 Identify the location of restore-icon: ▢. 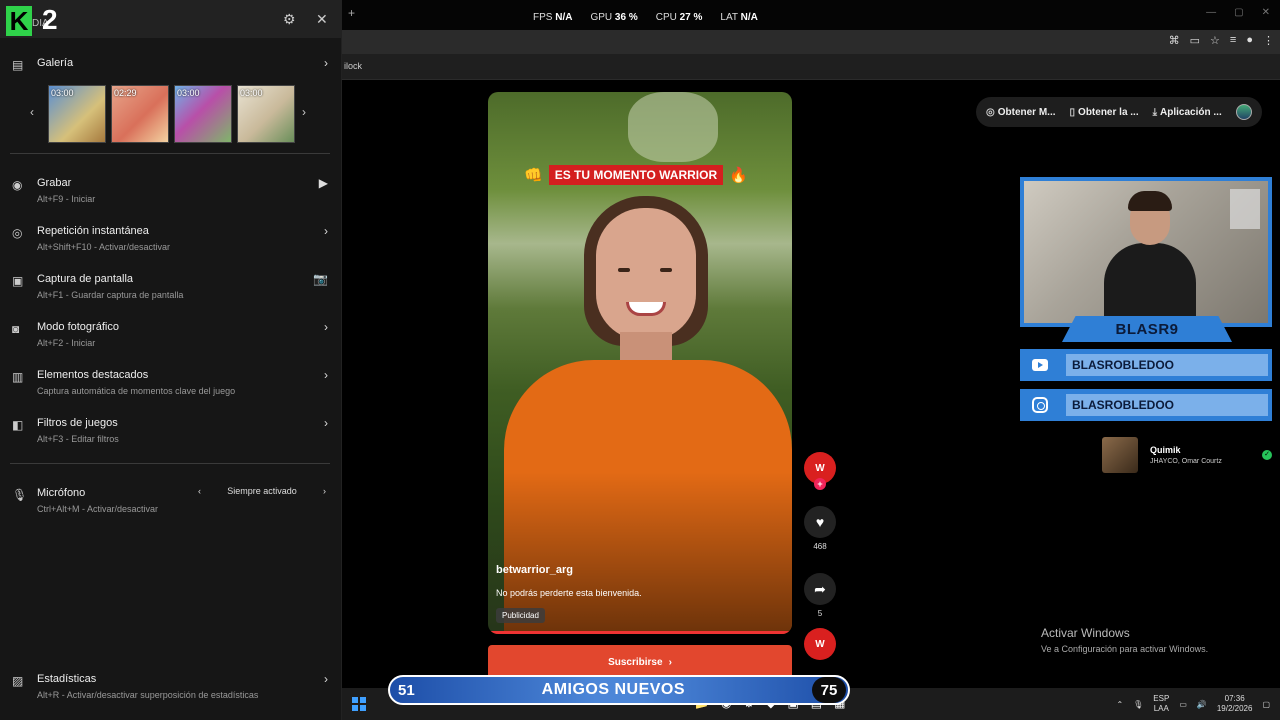
(1238, 12).